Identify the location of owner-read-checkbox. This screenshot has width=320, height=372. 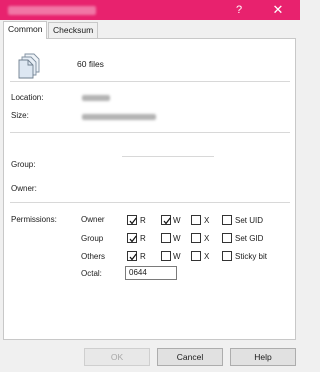
(132, 220).